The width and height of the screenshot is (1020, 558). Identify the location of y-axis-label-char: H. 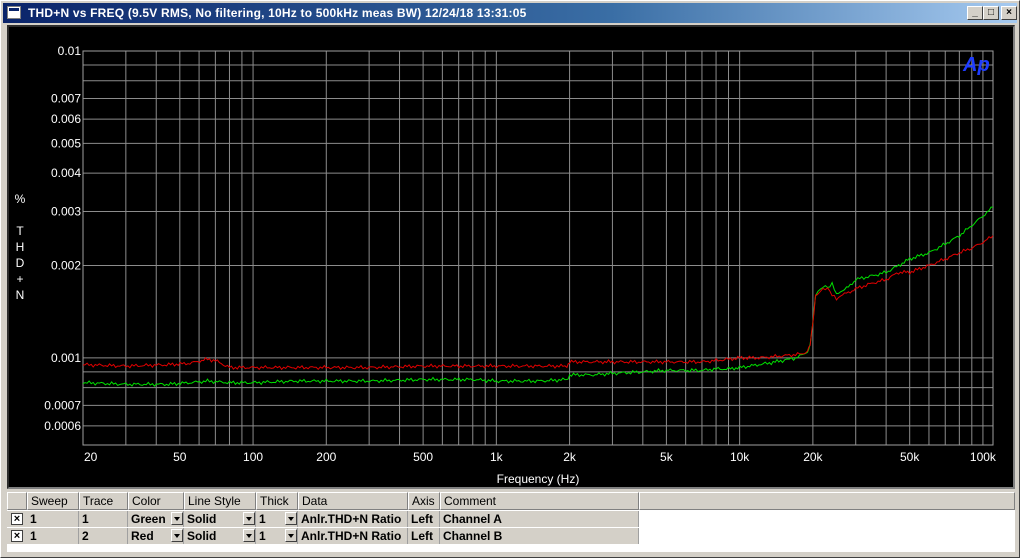
(20, 247).